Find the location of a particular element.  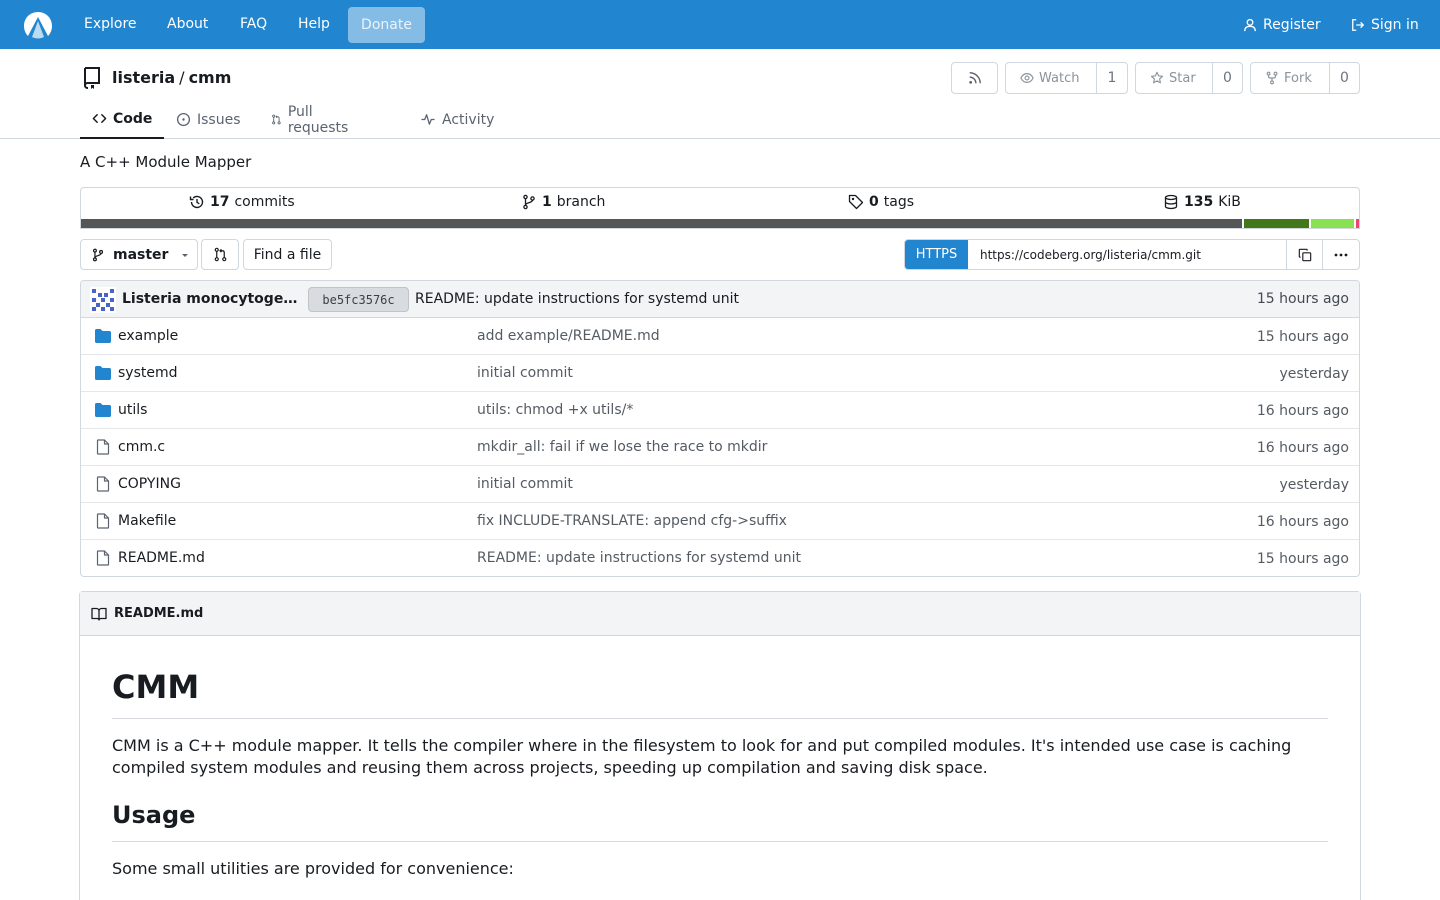

readme-filename: README.md is located at coordinates (158, 613).